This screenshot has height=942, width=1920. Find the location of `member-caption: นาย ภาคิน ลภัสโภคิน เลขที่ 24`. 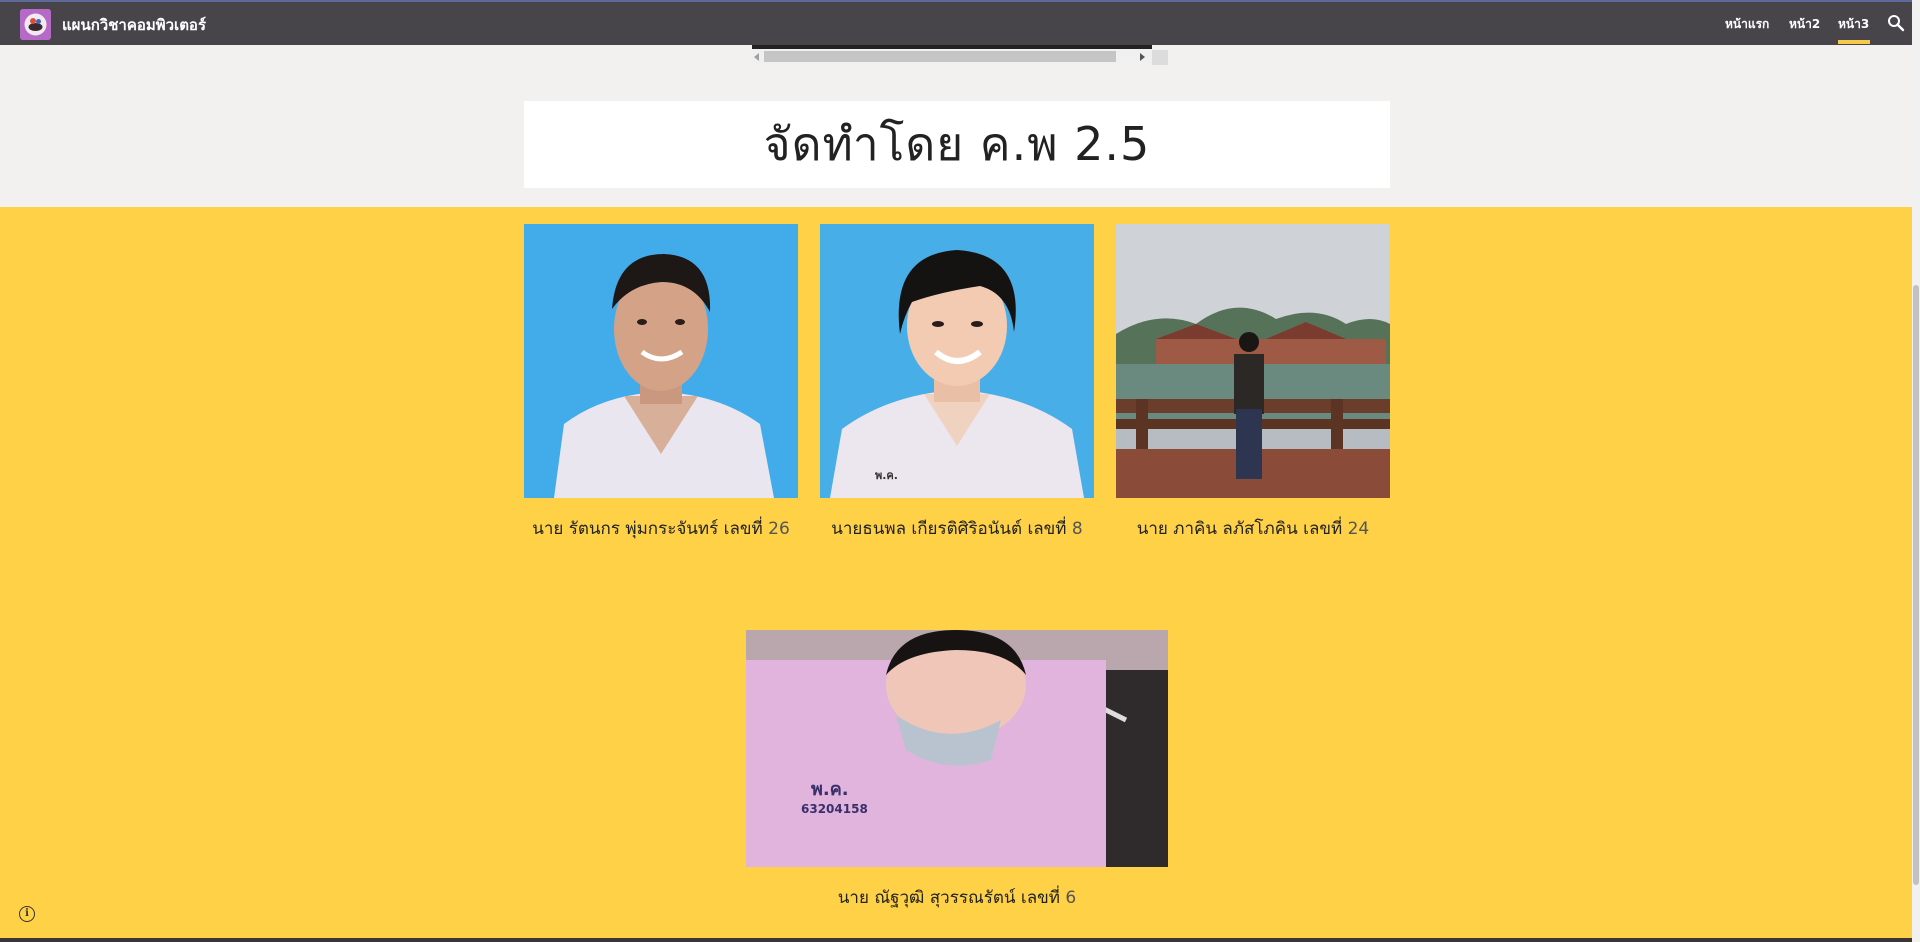

member-caption: นาย ภาคิน ลภัสโภคิน เลขที่ 24 is located at coordinates (1253, 528).